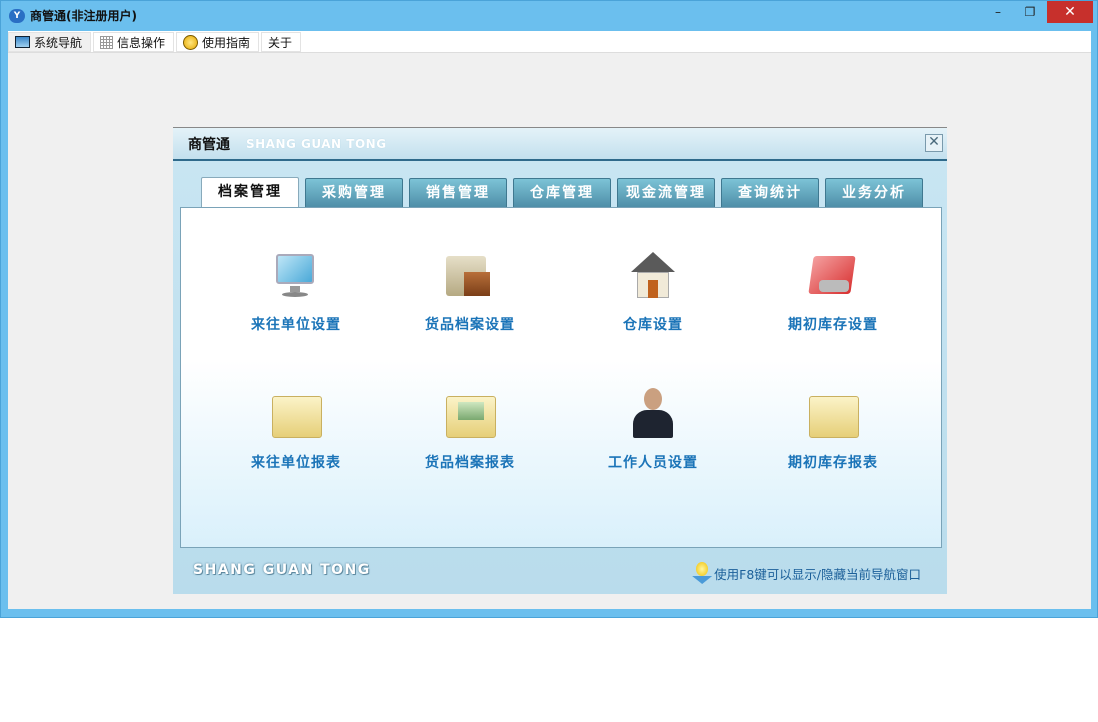  Describe the element at coordinates (833, 463) in the screenshot. I see `item-label: 期初库存报表` at that location.